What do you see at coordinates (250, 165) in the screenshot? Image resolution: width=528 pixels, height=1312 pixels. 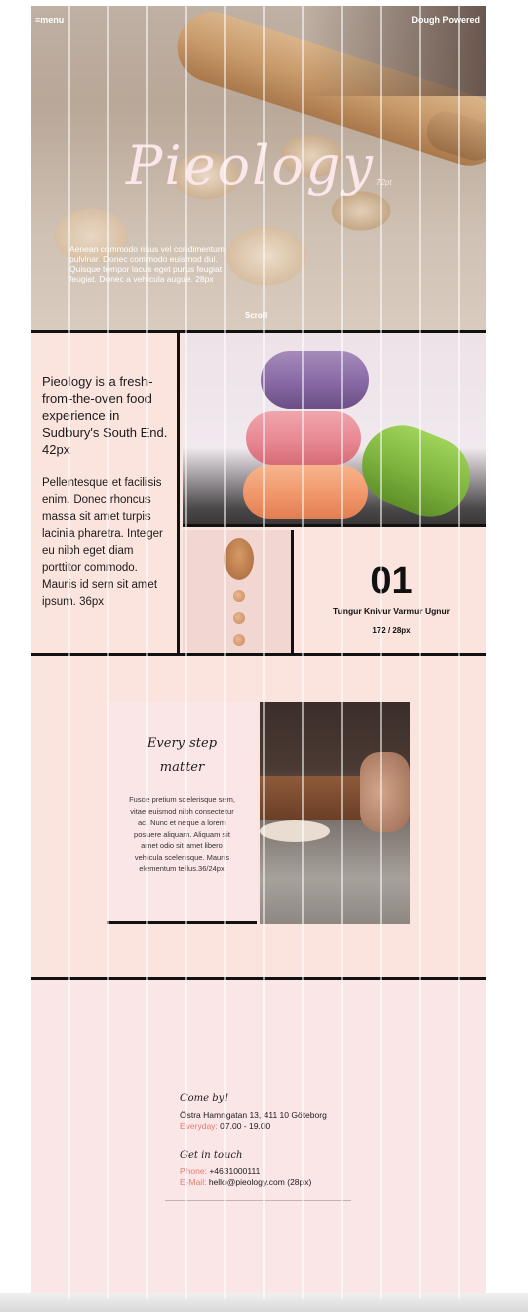 I see `hero-title: Pieology` at bounding box center [250, 165].